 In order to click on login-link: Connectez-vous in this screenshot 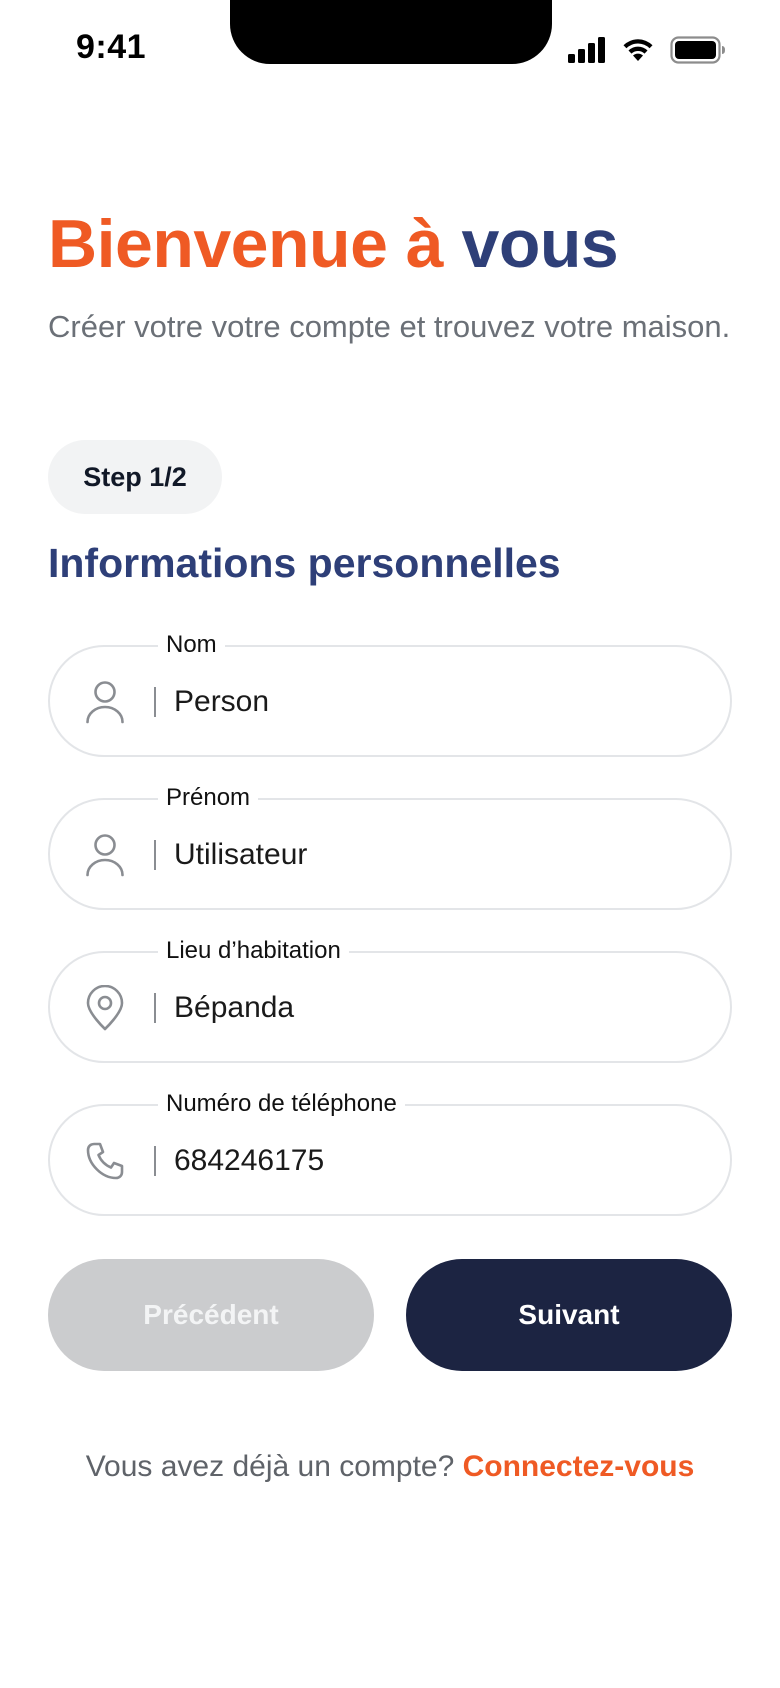, I will do `click(579, 1466)`.